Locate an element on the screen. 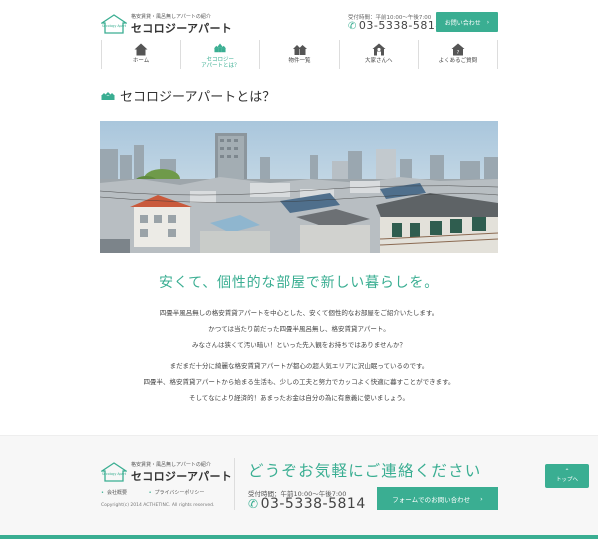 The image size is (598, 539). intro-line: かつては当たり前だった四畳半風呂無し、格安賃貸アパート。 is located at coordinates (299, 329).